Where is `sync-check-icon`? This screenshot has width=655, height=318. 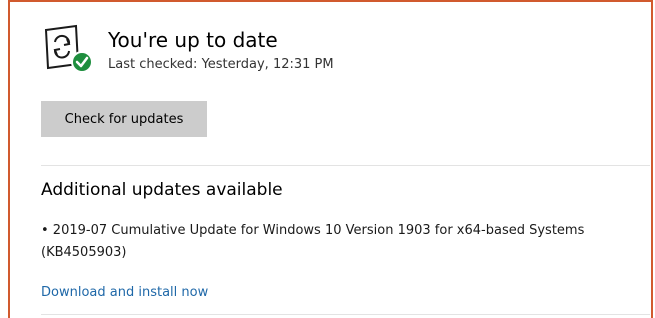 sync-check-icon is located at coordinates (70, 50).